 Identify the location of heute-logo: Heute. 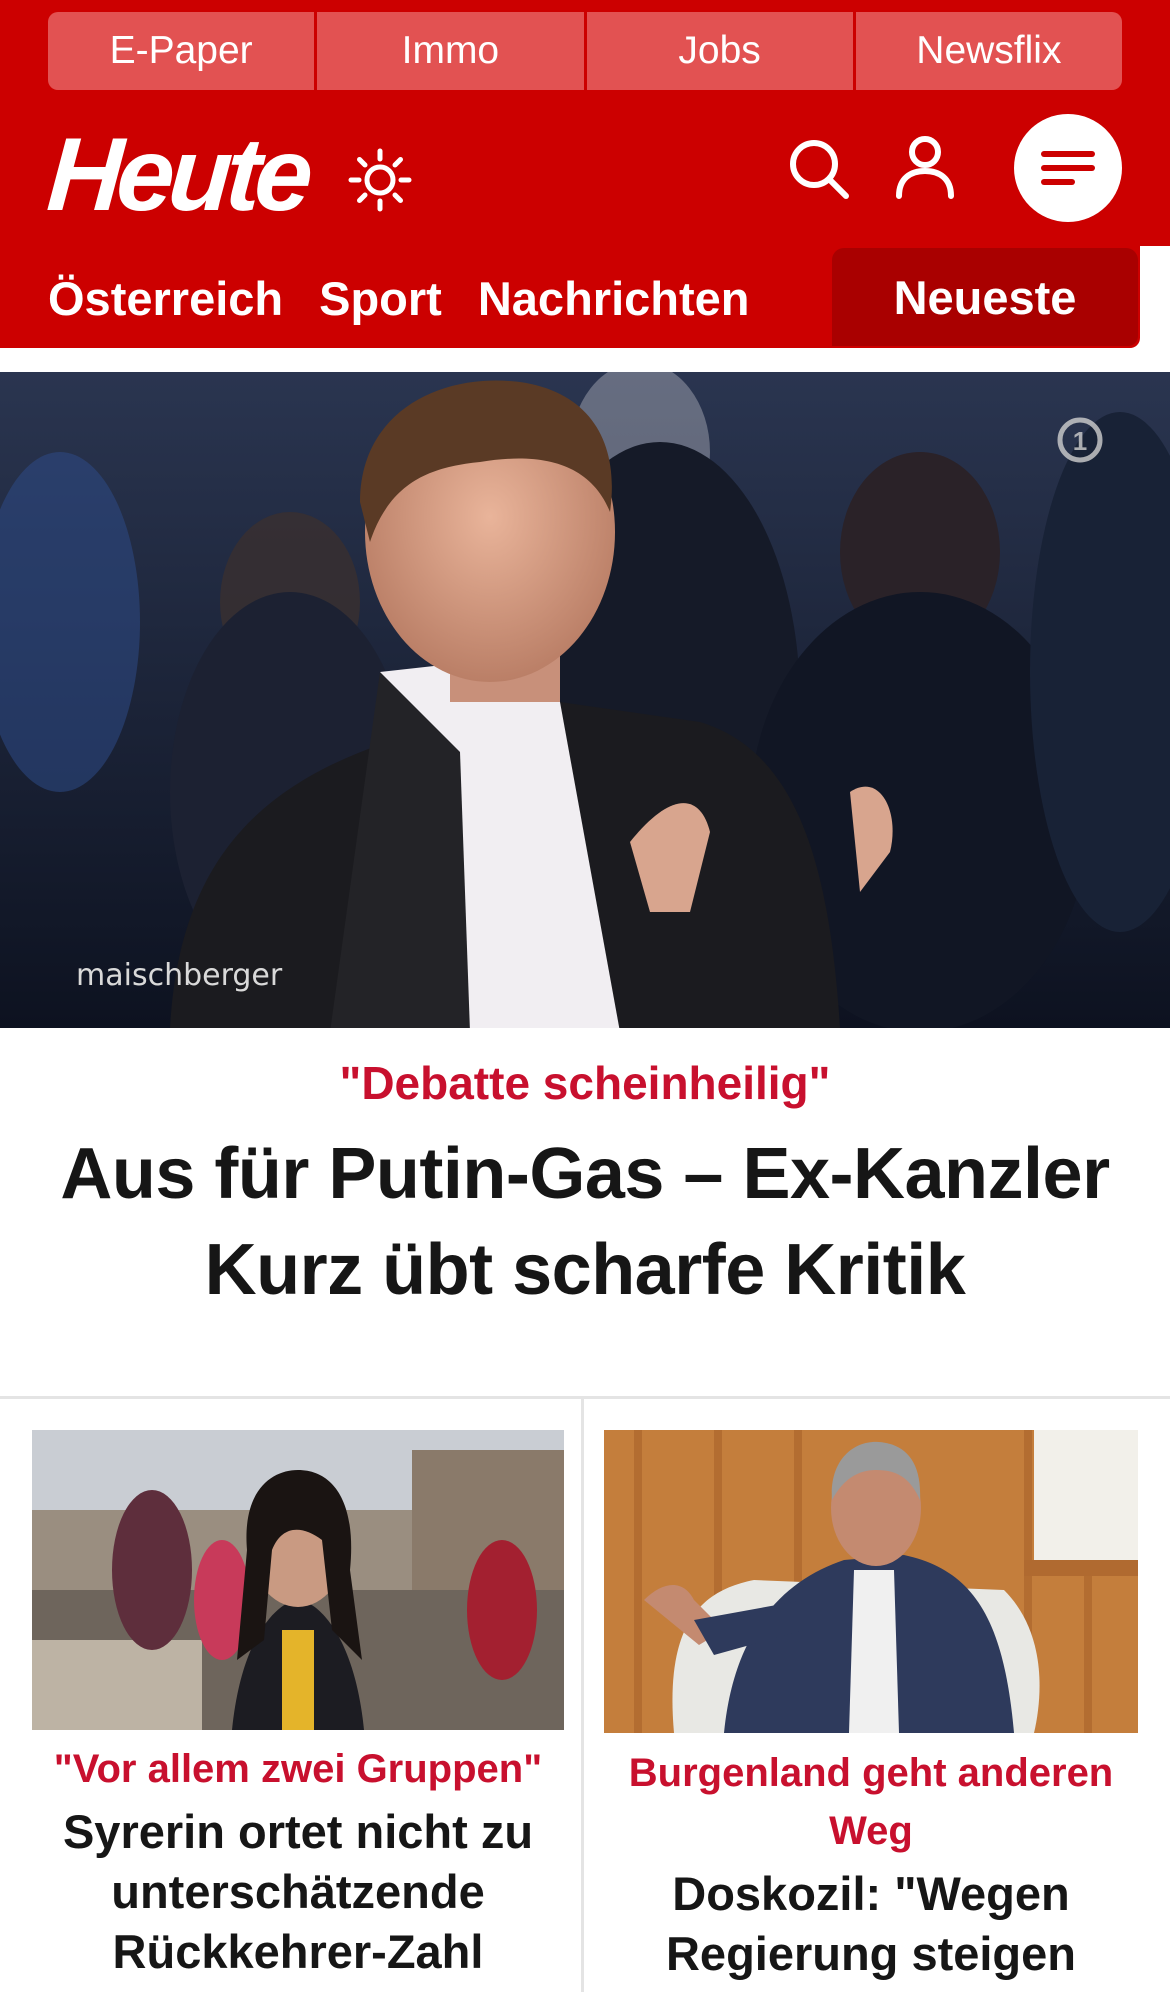
(177, 175).